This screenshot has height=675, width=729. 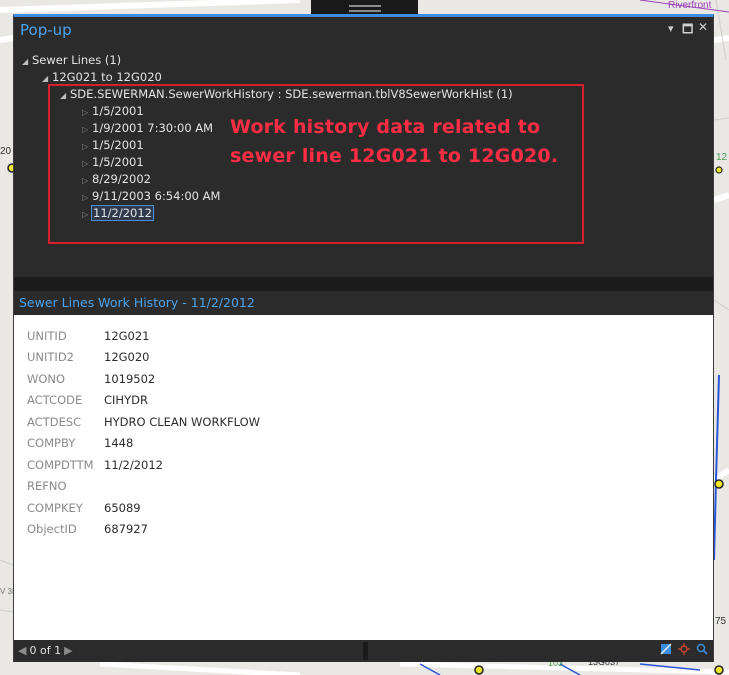 I want to click on popup-title: Pop-up, so click(x=46, y=30).